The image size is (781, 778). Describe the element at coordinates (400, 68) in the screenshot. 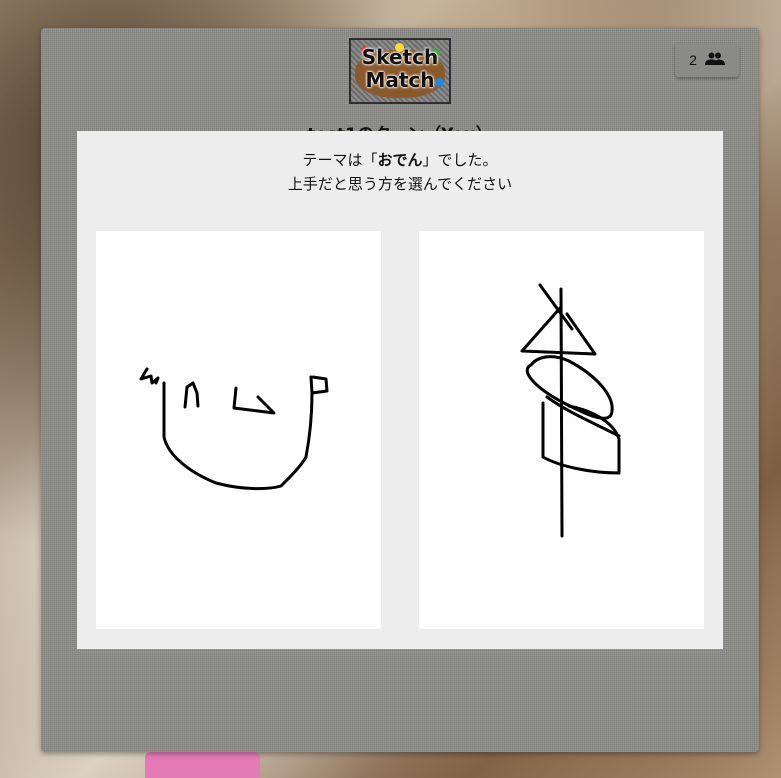

I see `logo-text: Sketch Match` at that location.